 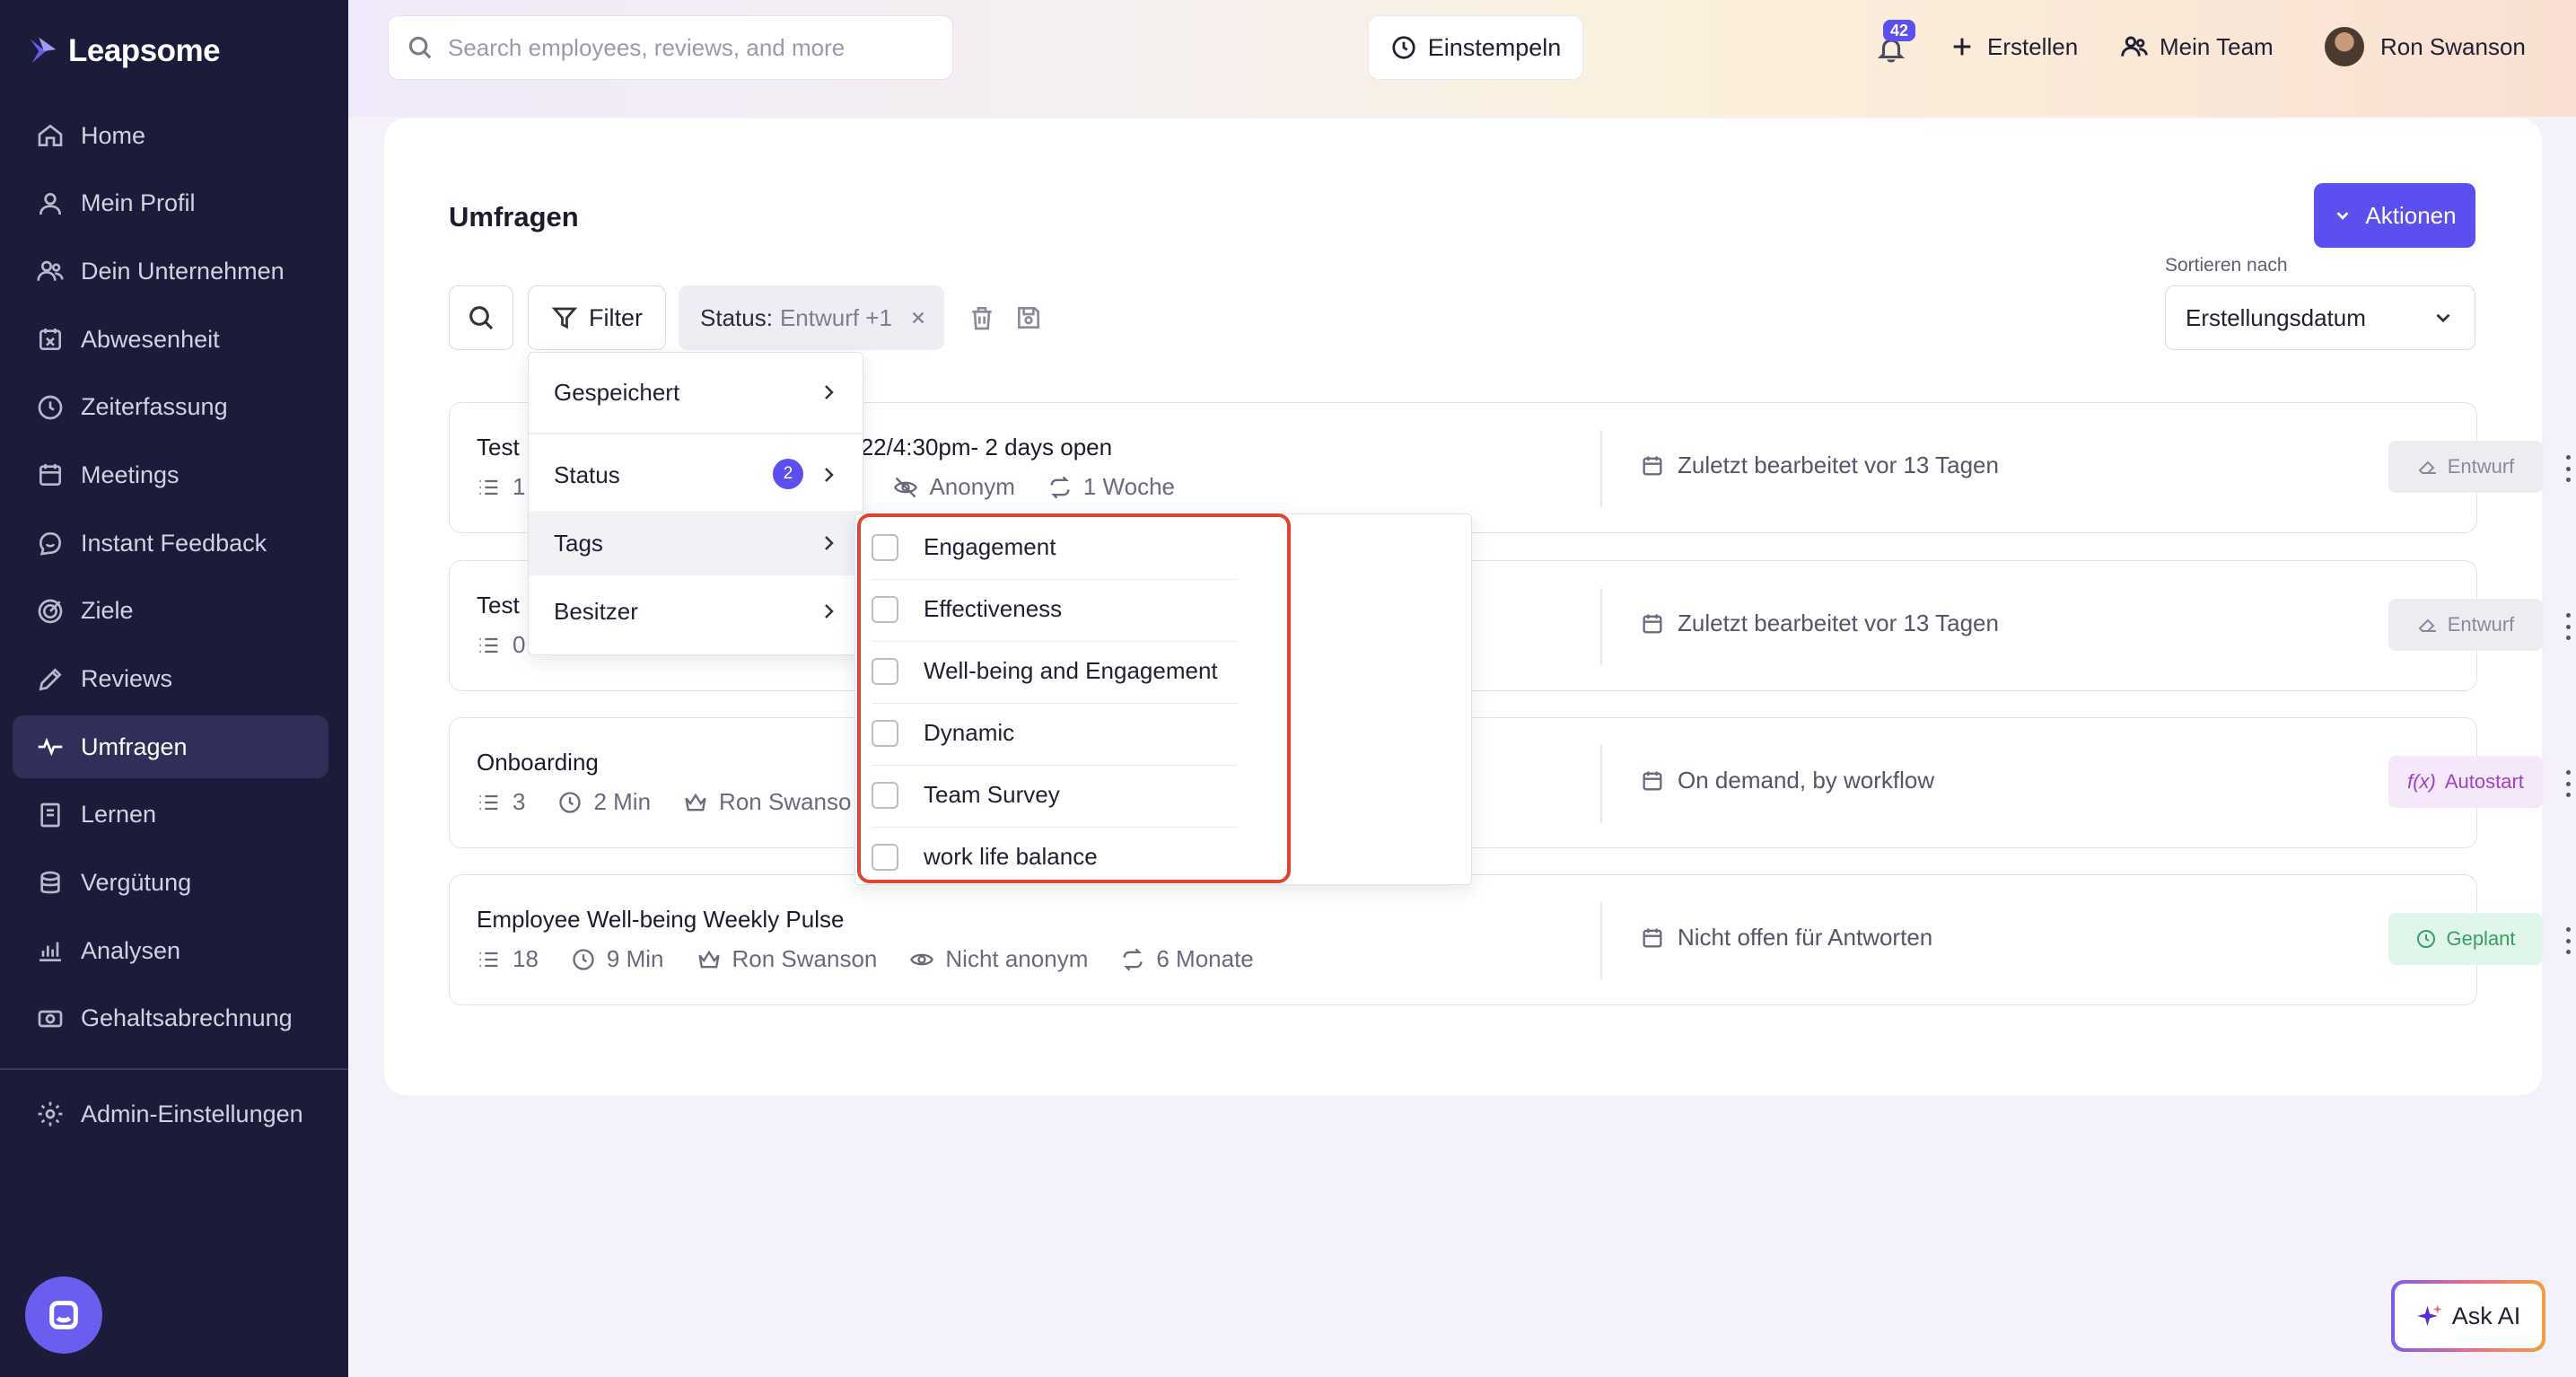 I want to click on sort-label: Sortieren nach, so click(x=2226, y=265).